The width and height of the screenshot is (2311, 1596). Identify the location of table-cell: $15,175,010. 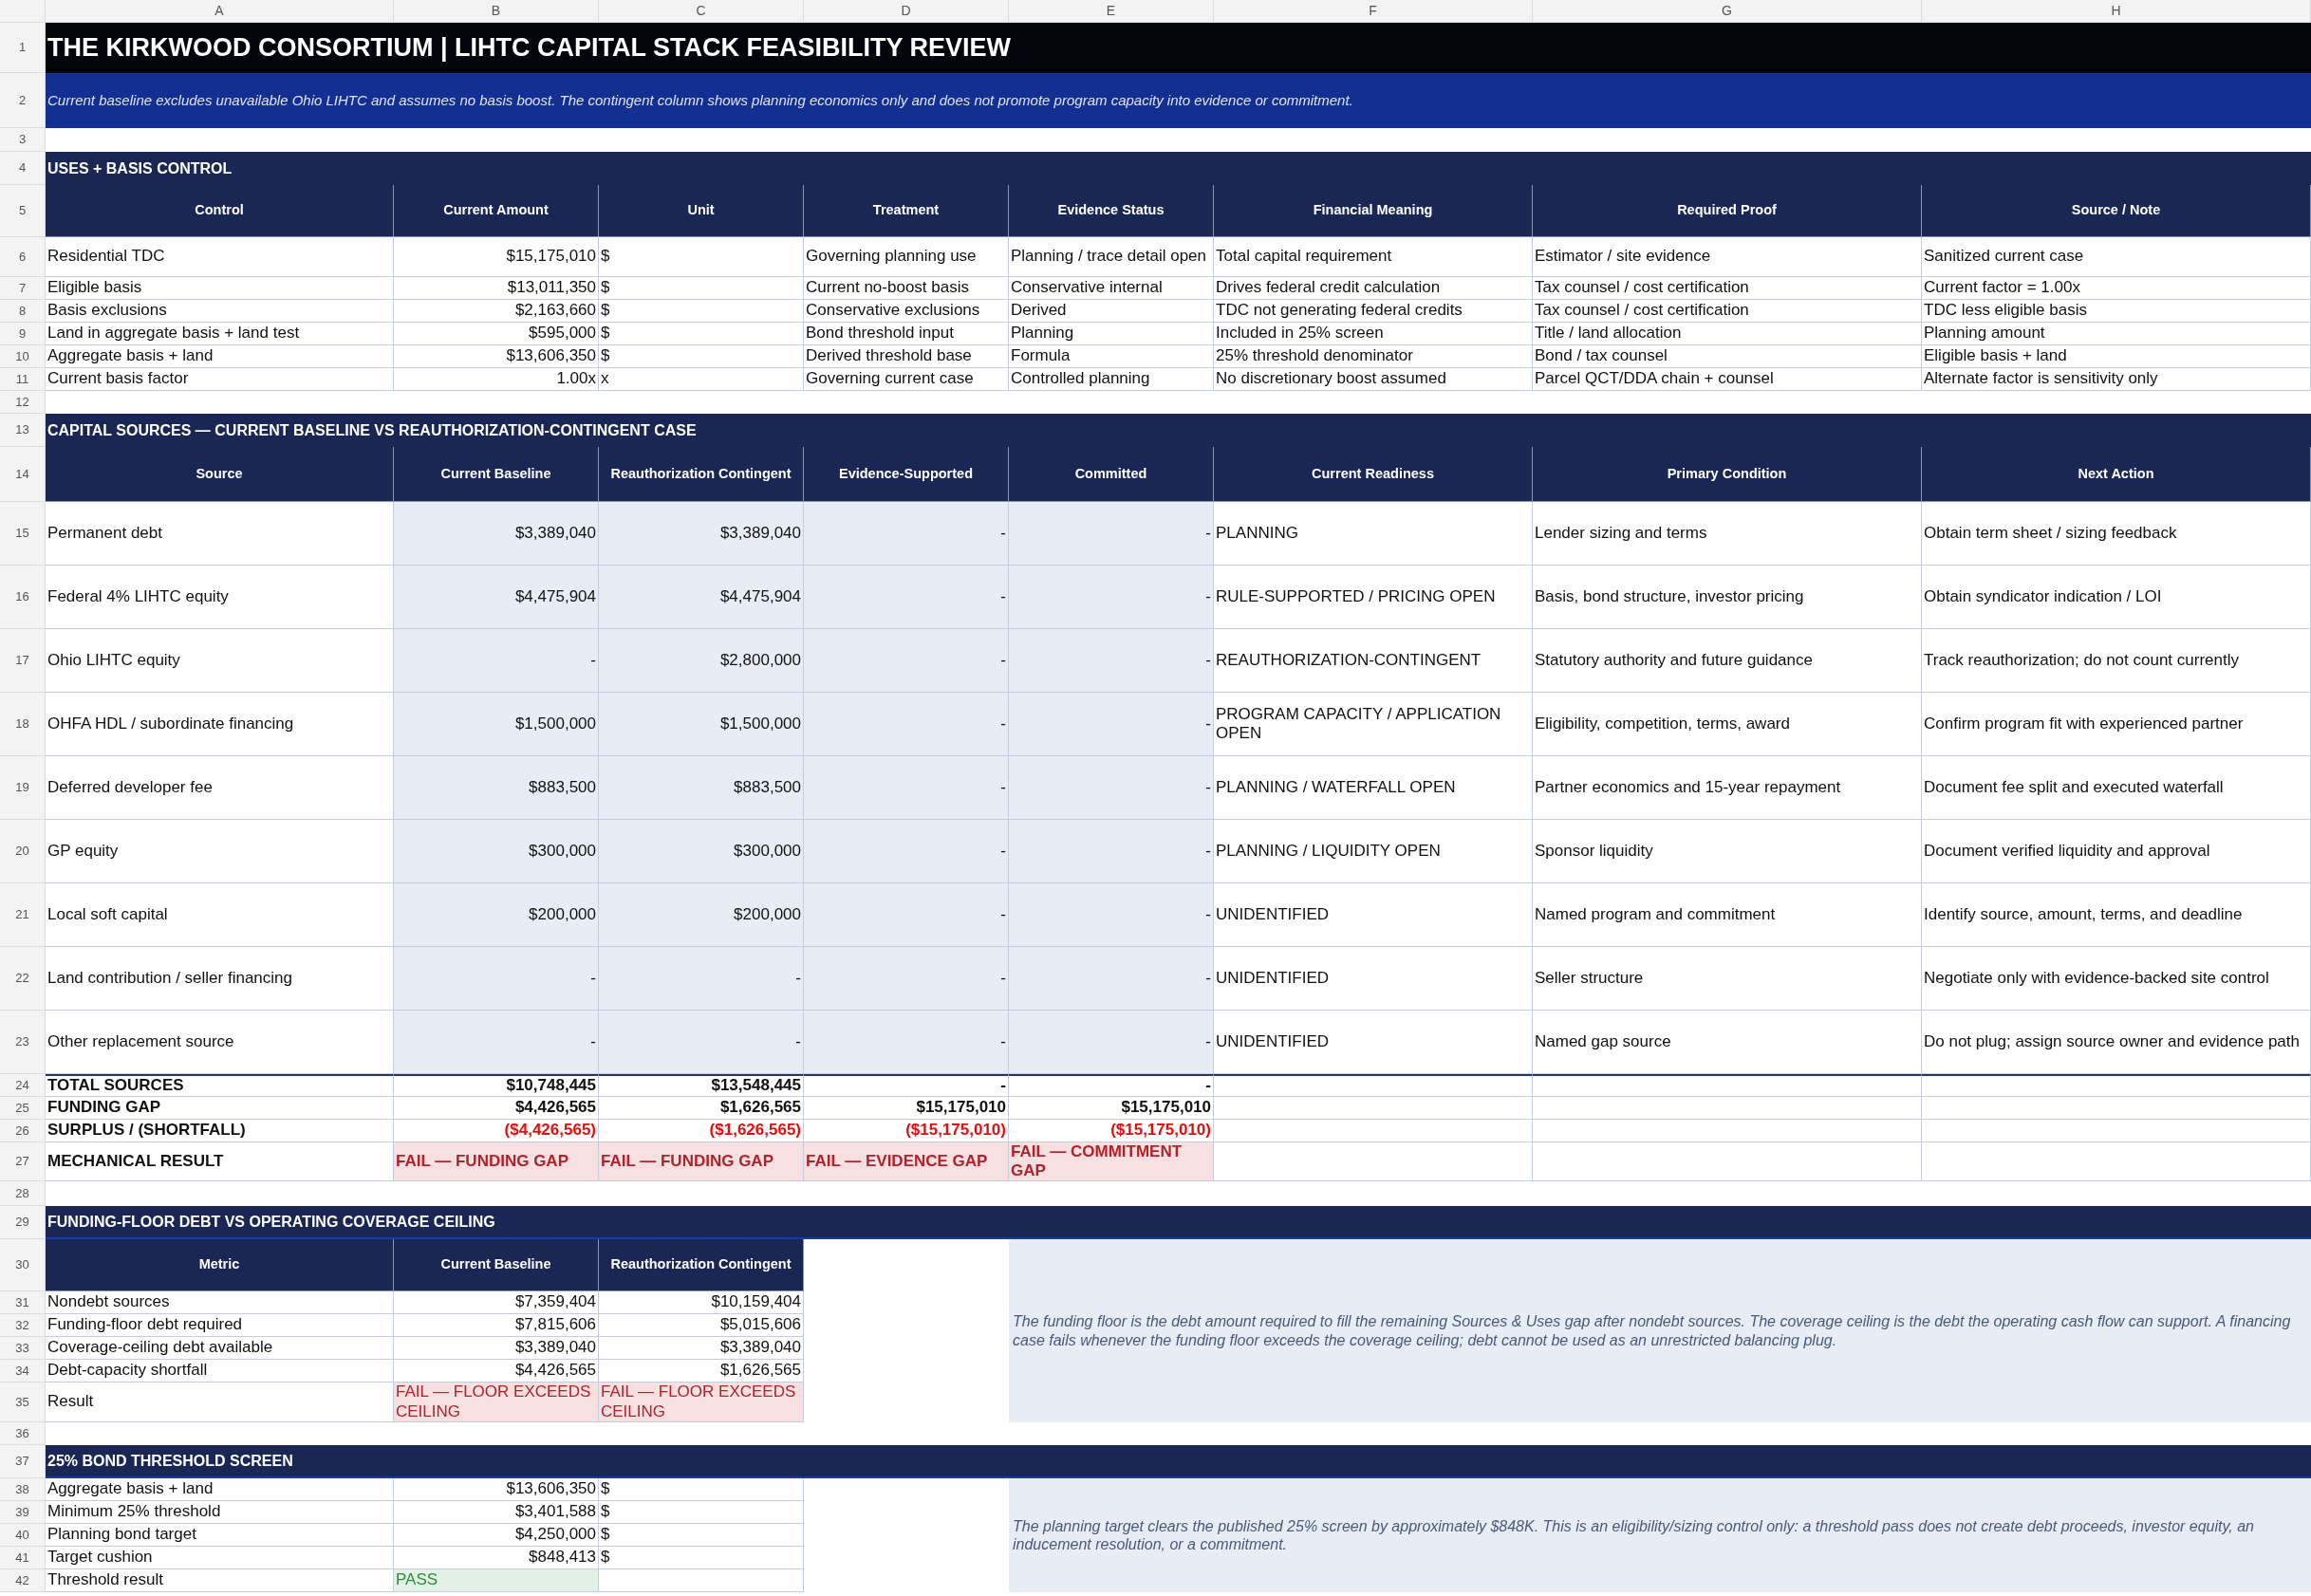
(1111, 1108).